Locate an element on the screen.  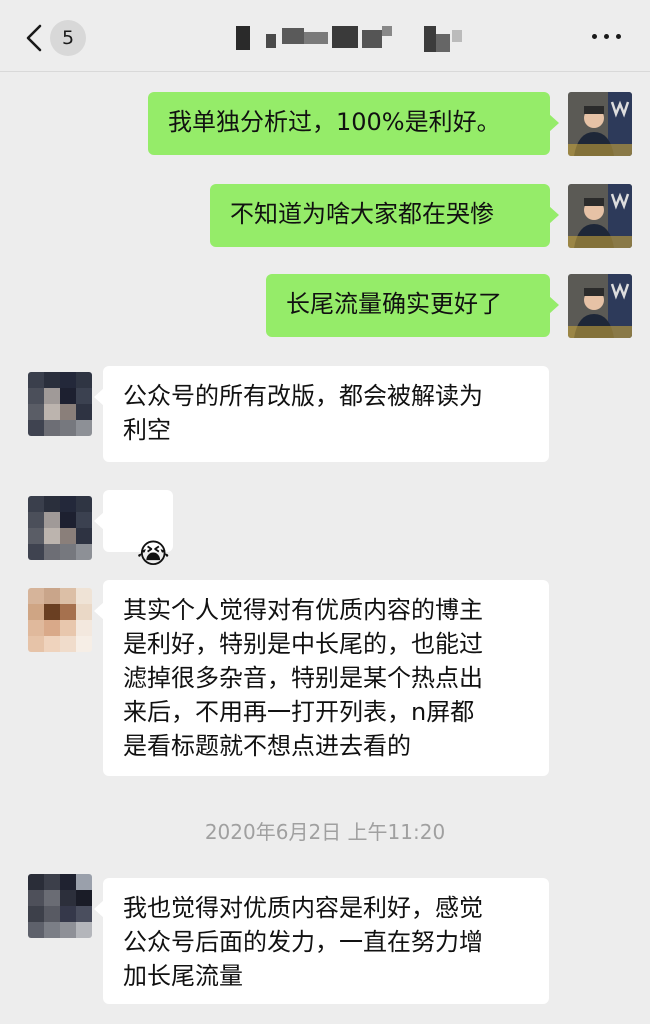
incoming-message-bubble: 公众号的所有改版，都会被解读为 利空 is located at coordinates (321, 414).